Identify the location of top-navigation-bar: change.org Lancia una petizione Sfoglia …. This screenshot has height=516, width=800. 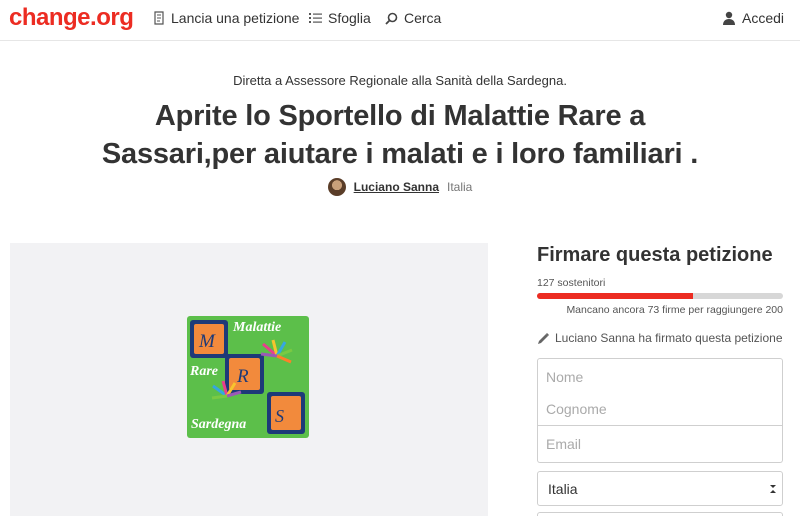
(400, 20).